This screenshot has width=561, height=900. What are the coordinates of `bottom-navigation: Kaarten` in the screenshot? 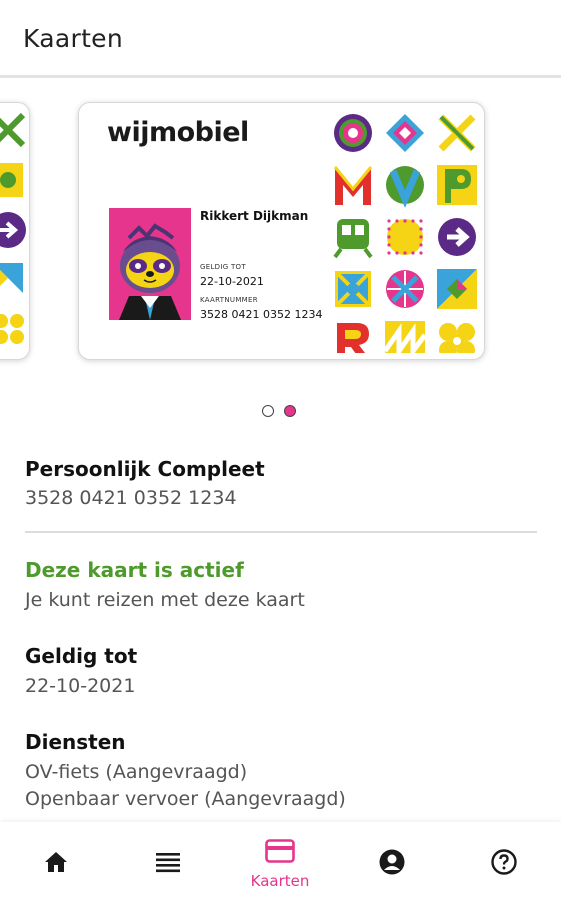 It's located at (280, 861).